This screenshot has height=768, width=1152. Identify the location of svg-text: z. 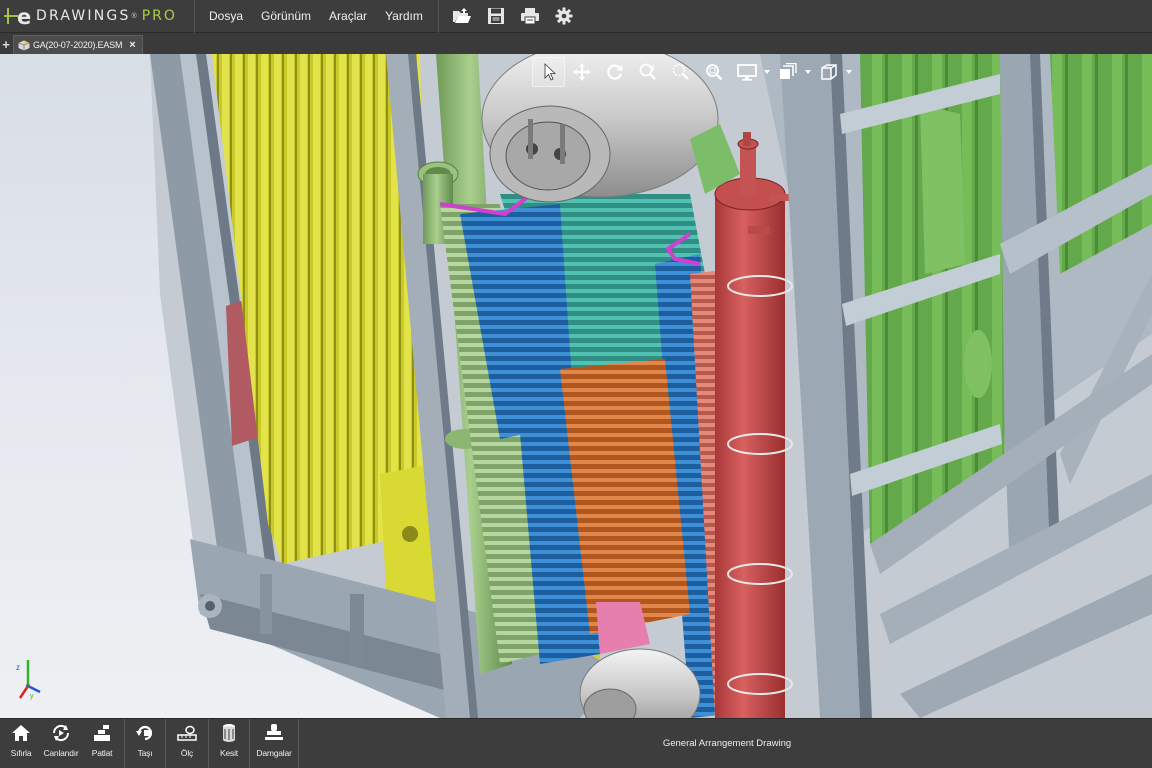
(18, 667).